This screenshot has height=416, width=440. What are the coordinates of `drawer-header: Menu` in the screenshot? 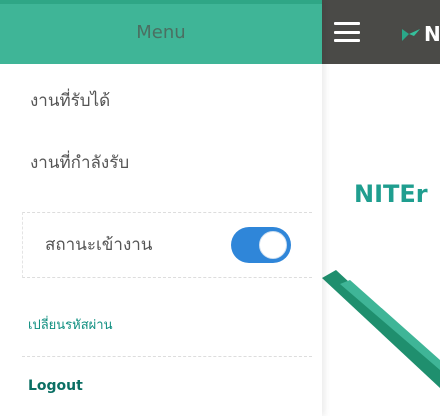 It's located at (161, 32).